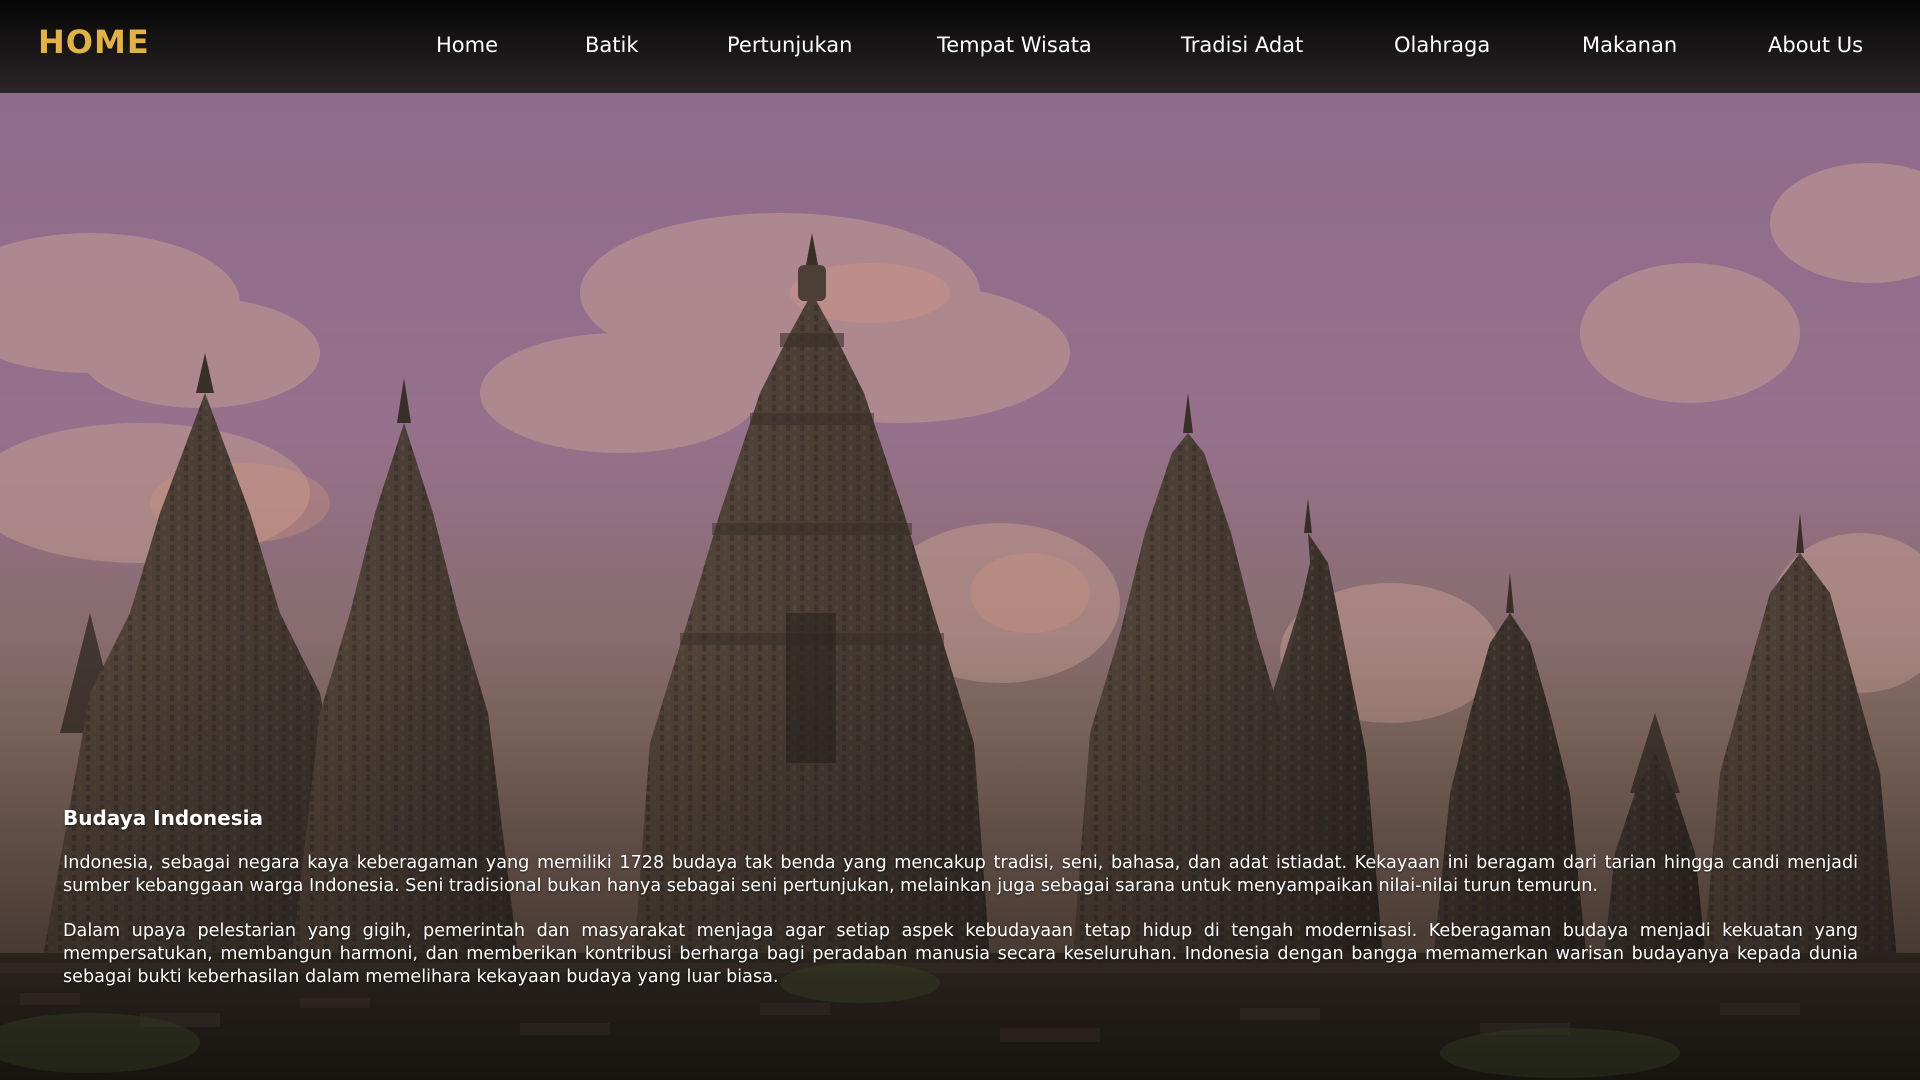 The height and width of the screenshot is (1080, 1920). I want to click on nav-link-home: Home, so click(467, 45).